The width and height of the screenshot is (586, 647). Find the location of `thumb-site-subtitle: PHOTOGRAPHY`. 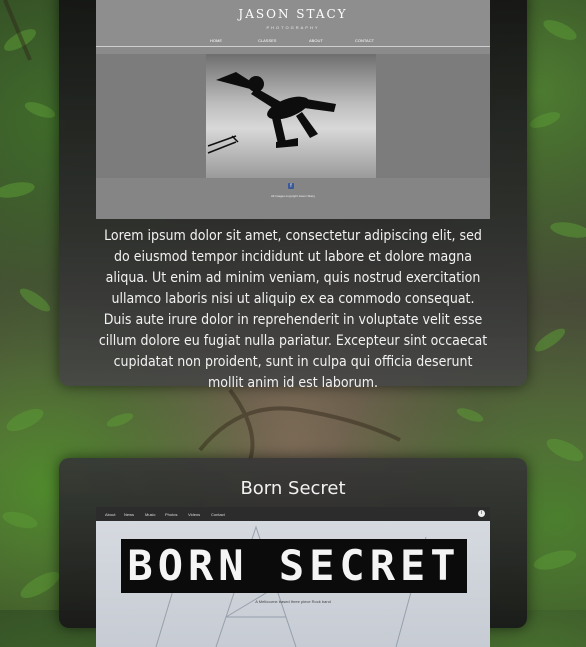

thumb-site-subtitle: PHOTOGRAPHY is located at coordinates (293, 27).